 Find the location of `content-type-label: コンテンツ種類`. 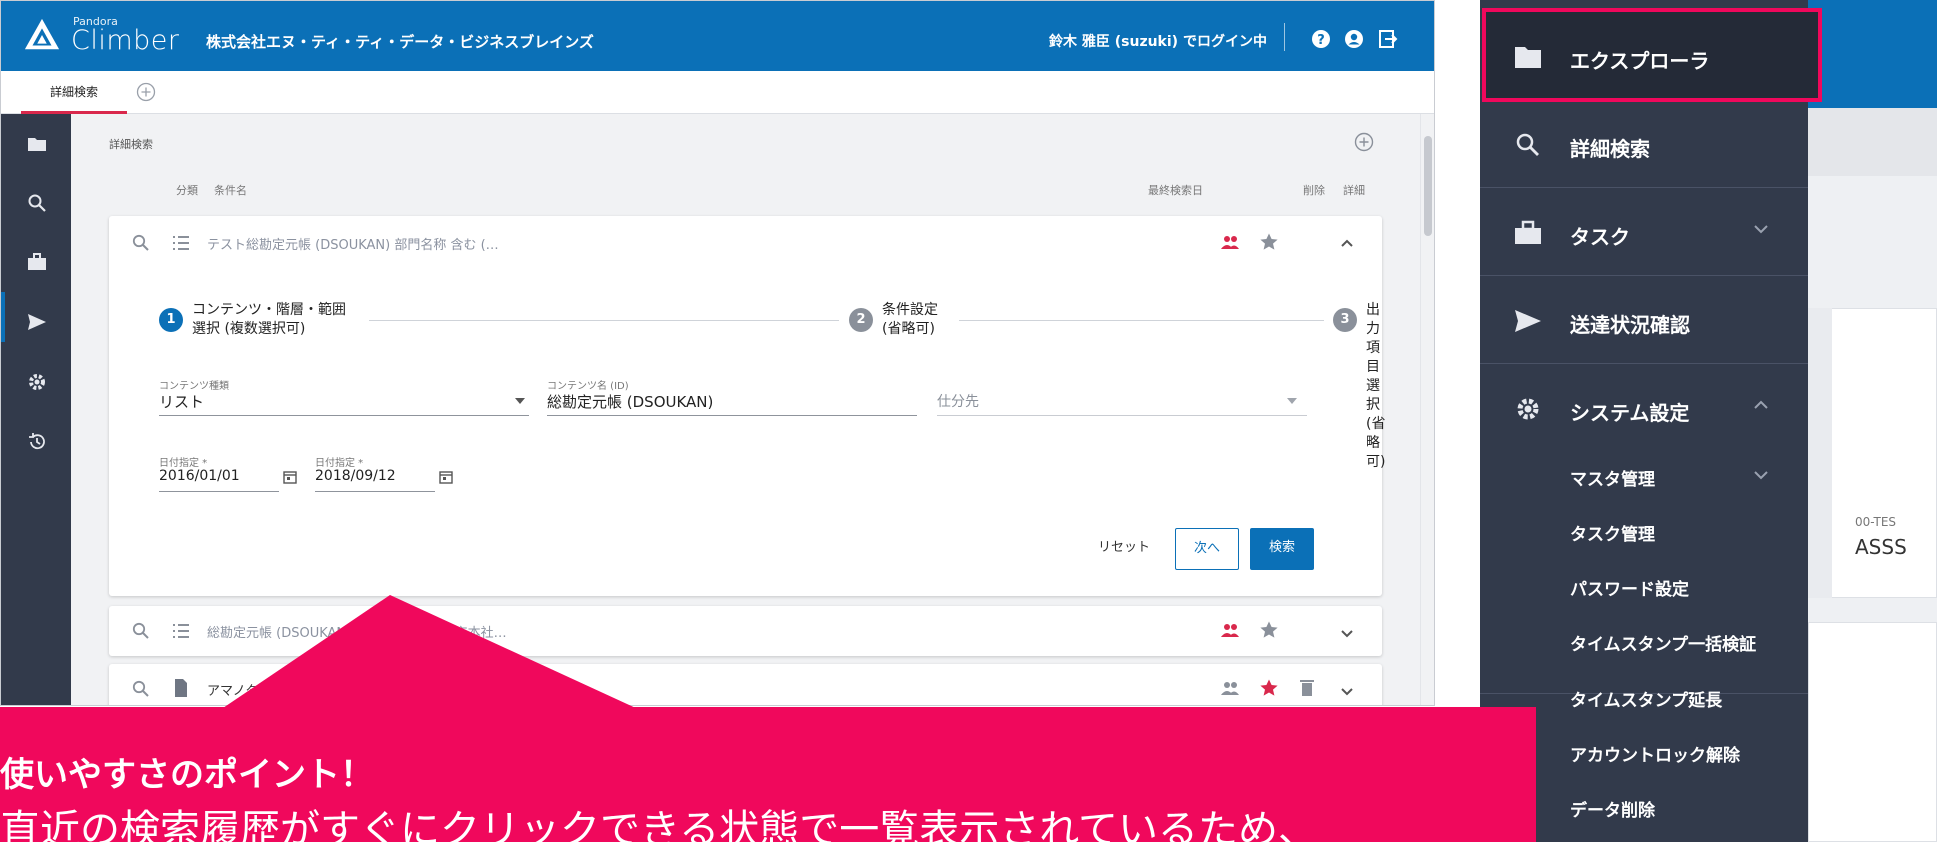

content-type-label: コンテンツ種類 is located at coordinates (194, 386).